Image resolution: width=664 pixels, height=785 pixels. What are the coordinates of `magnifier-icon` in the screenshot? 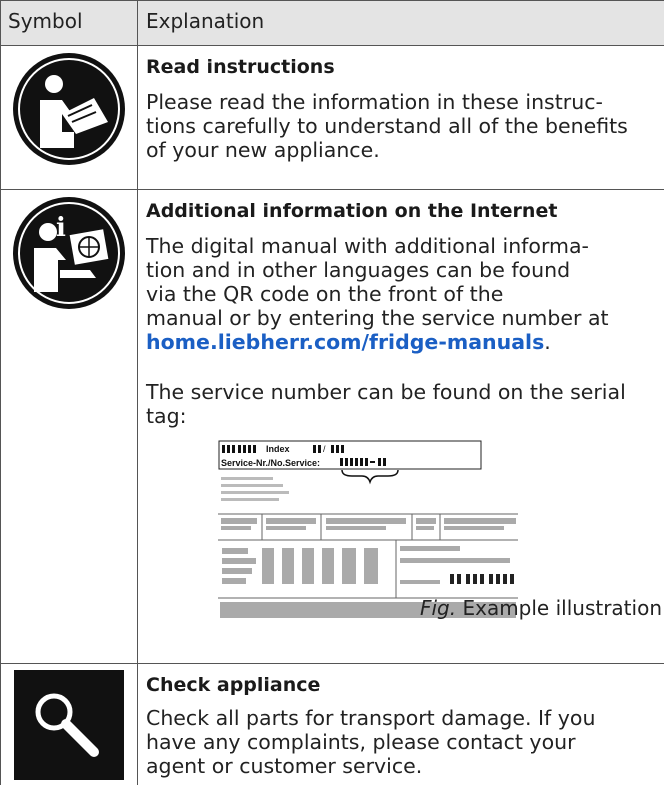 It's located at (69, 727).